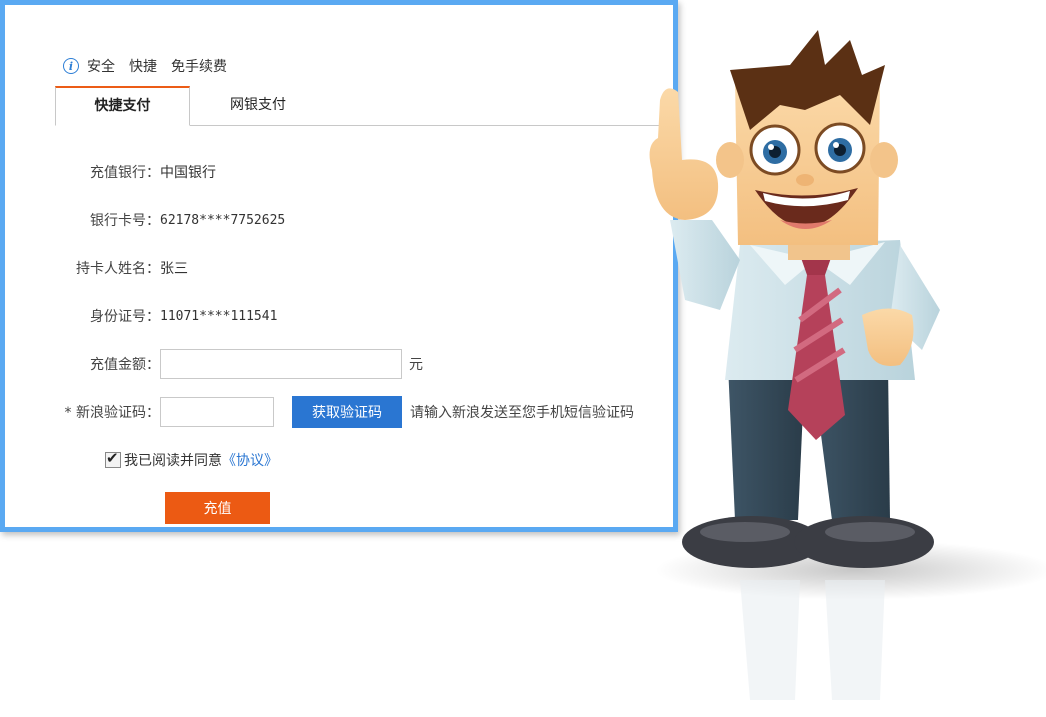 This screenshot has height=717, width=1046. What do you see at coordinates (188, 173) in the screenshot?
I see `bank-value: 中国银行` at bounding box center [188, 173].